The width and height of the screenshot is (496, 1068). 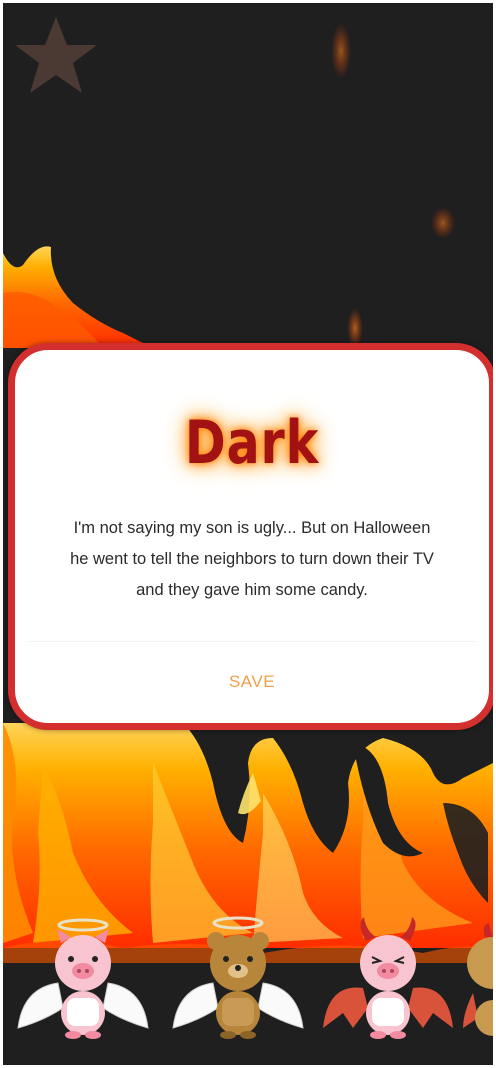 I want to click on star-icon, so click(x=56, y=55).